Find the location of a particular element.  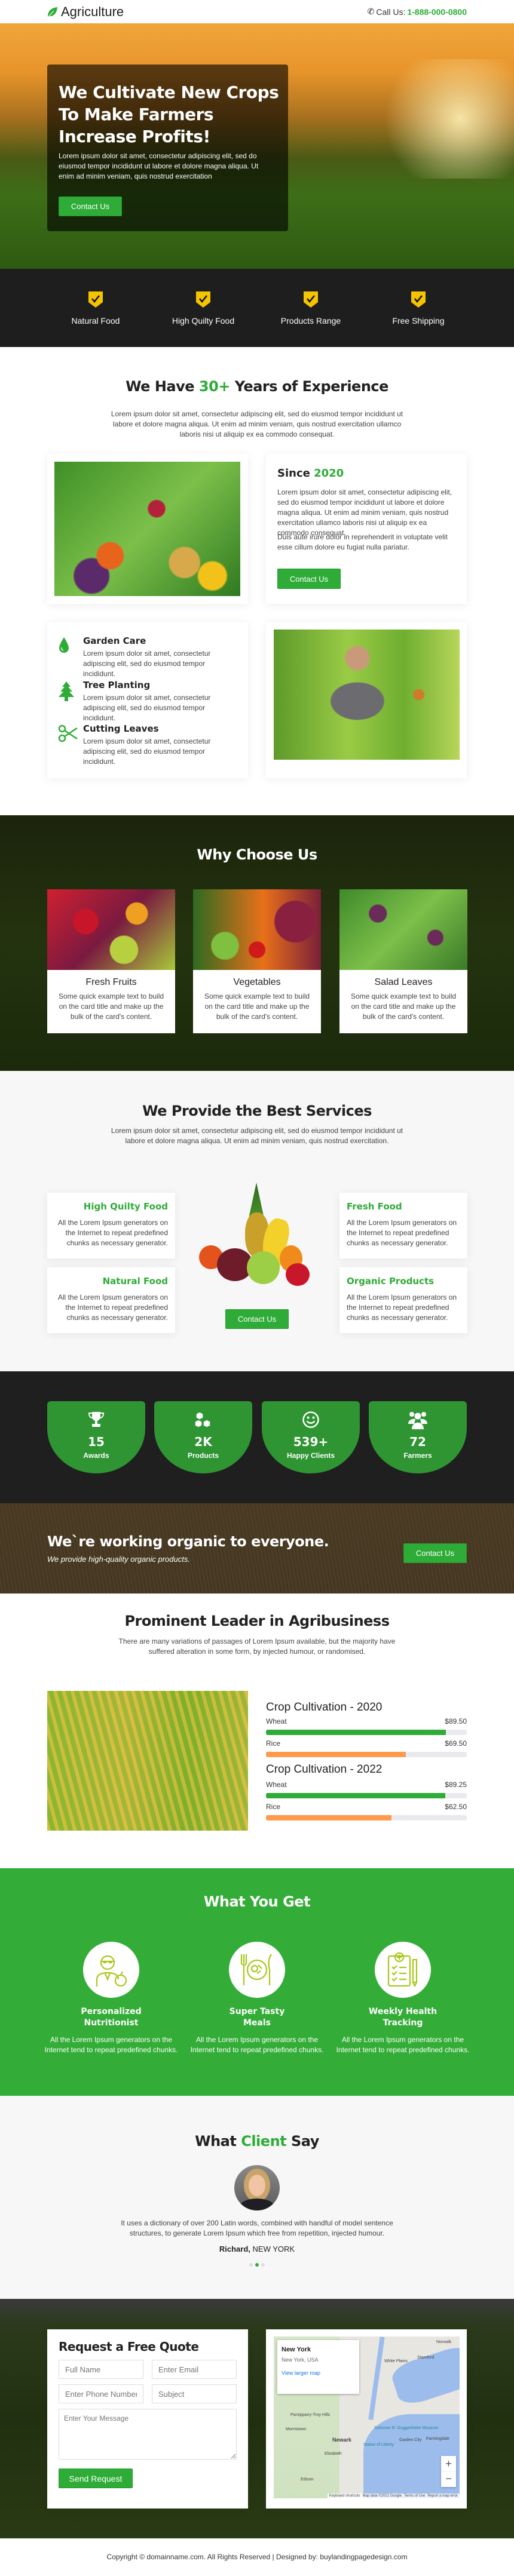

view-larger-map-link: View larger map is located at coordinates (319, 2373).